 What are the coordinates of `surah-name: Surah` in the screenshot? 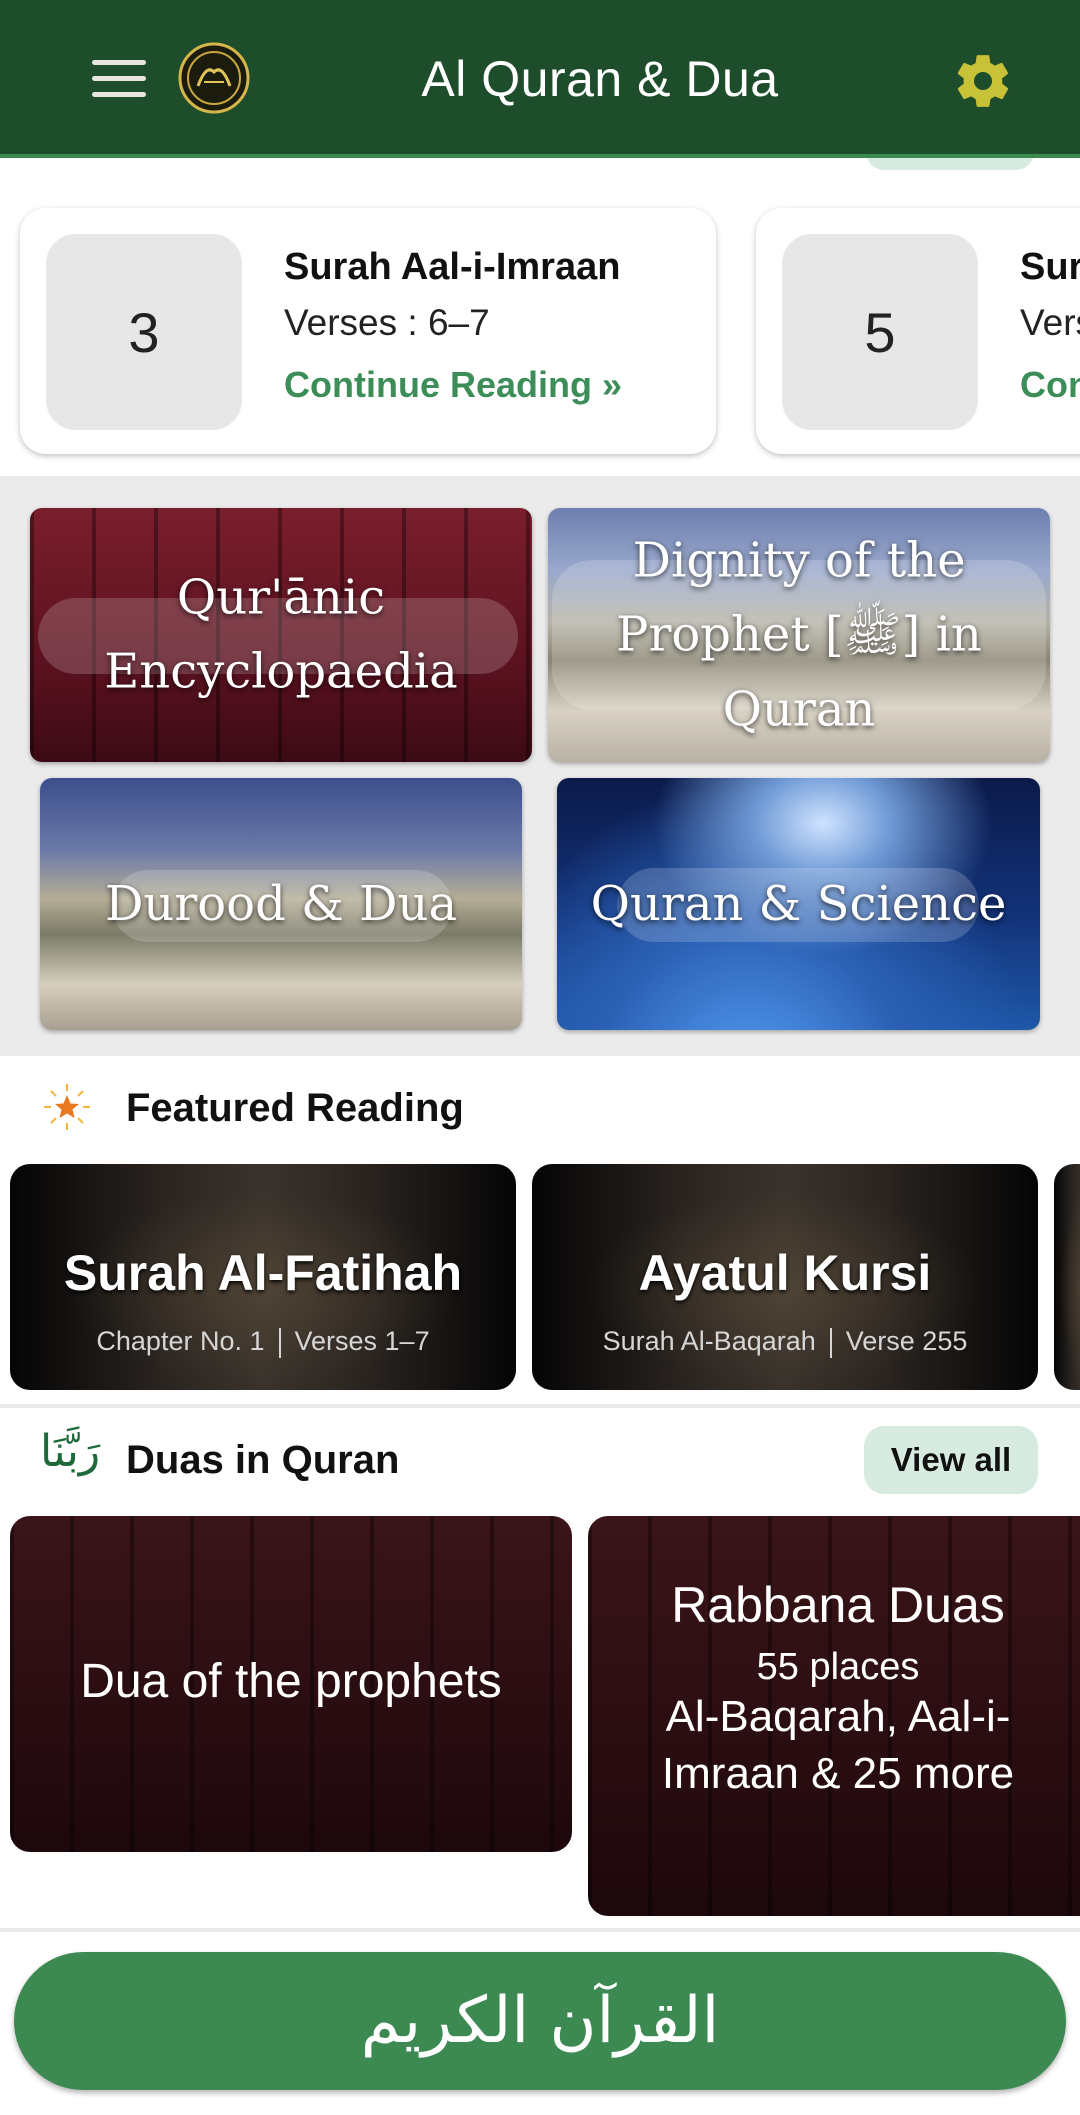 It's located at (1050, 267).